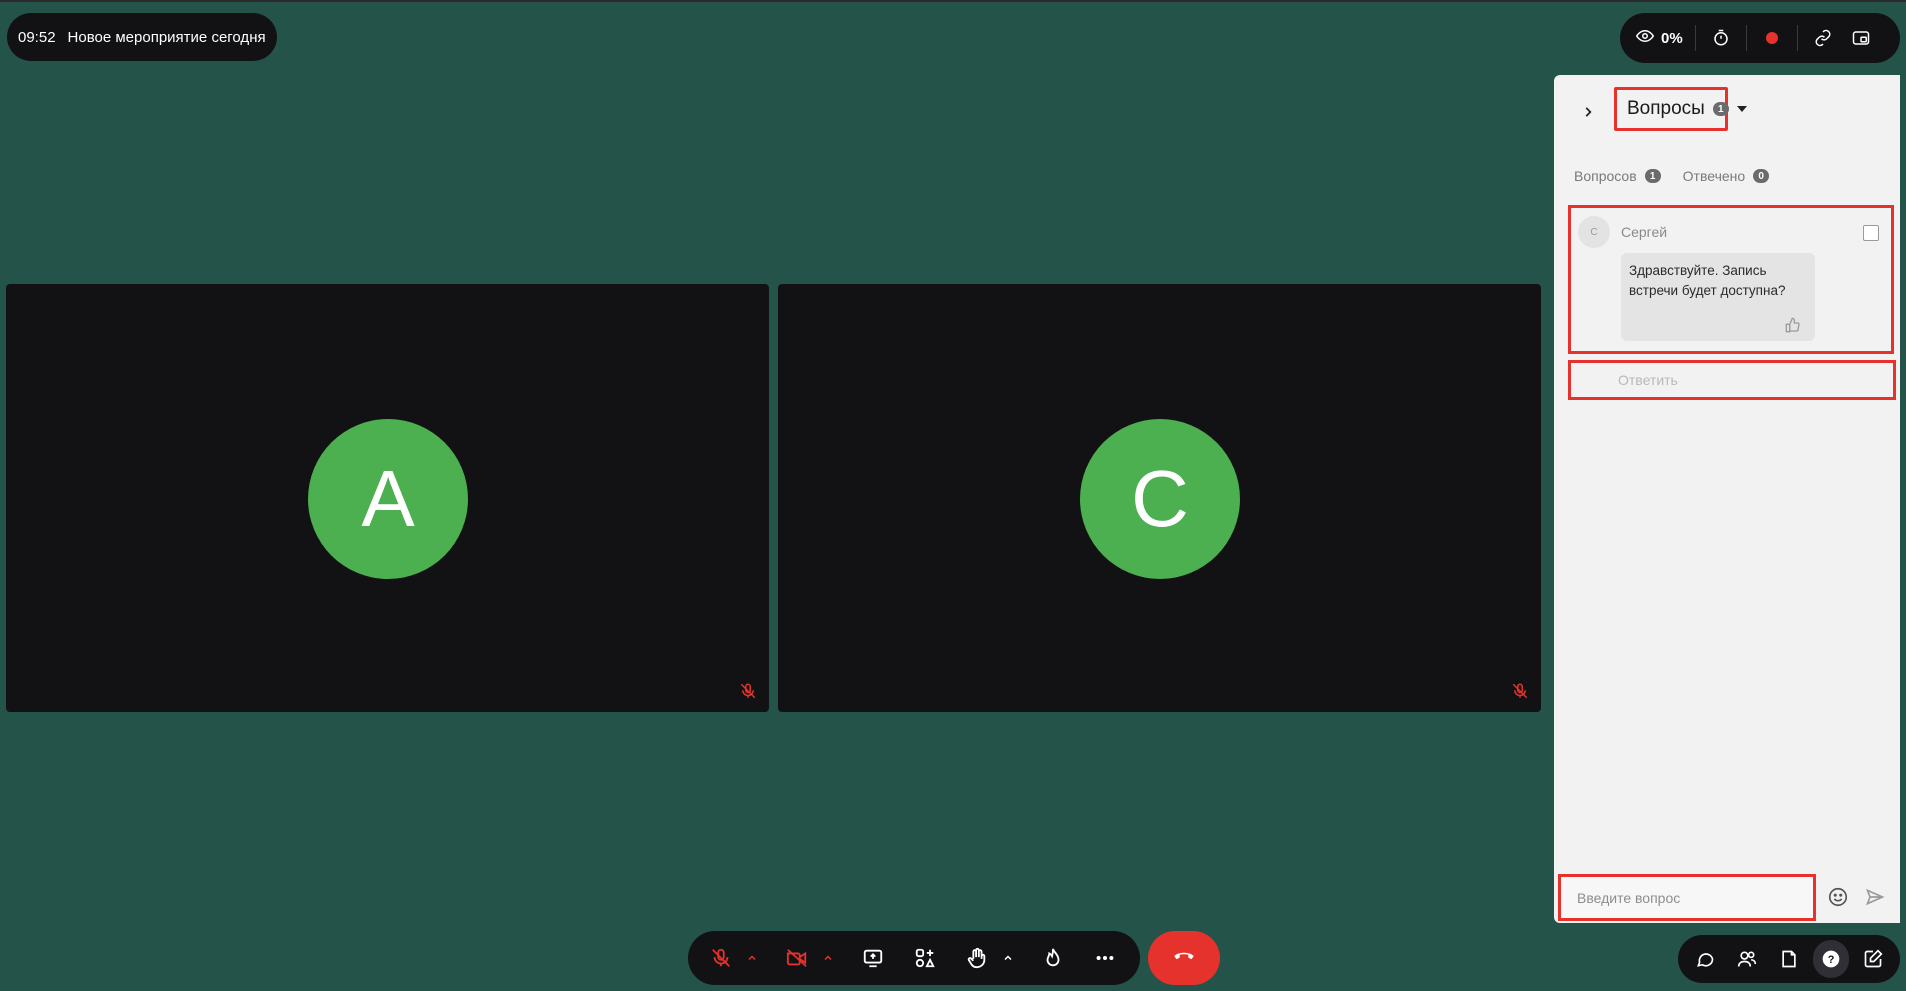  What do you see at coordinates (1741, 109) in the screenshot?
I see `caret-down-icon` at bounding box center [1741, 109].